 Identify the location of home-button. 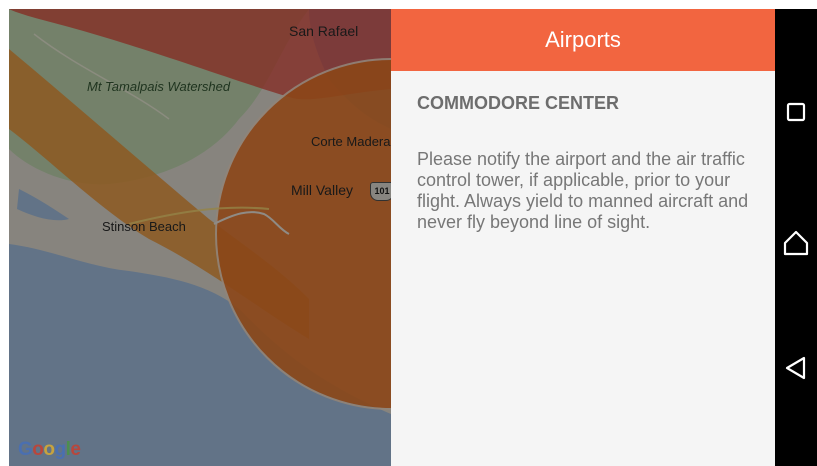
(796, 243).